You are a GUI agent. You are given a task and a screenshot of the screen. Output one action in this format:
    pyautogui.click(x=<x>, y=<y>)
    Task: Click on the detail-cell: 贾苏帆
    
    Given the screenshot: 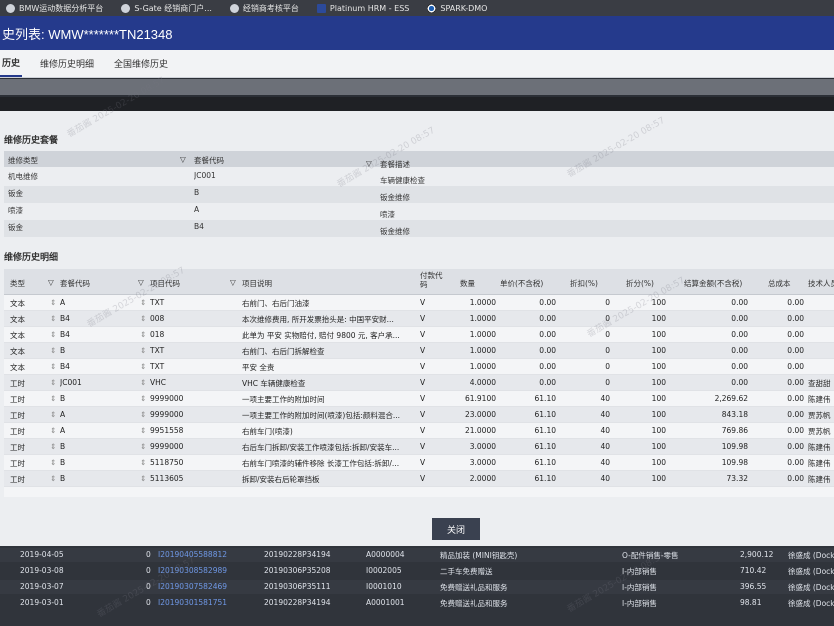 What is the action you would take?
    pyautogui.click(x=819, y=415)
    